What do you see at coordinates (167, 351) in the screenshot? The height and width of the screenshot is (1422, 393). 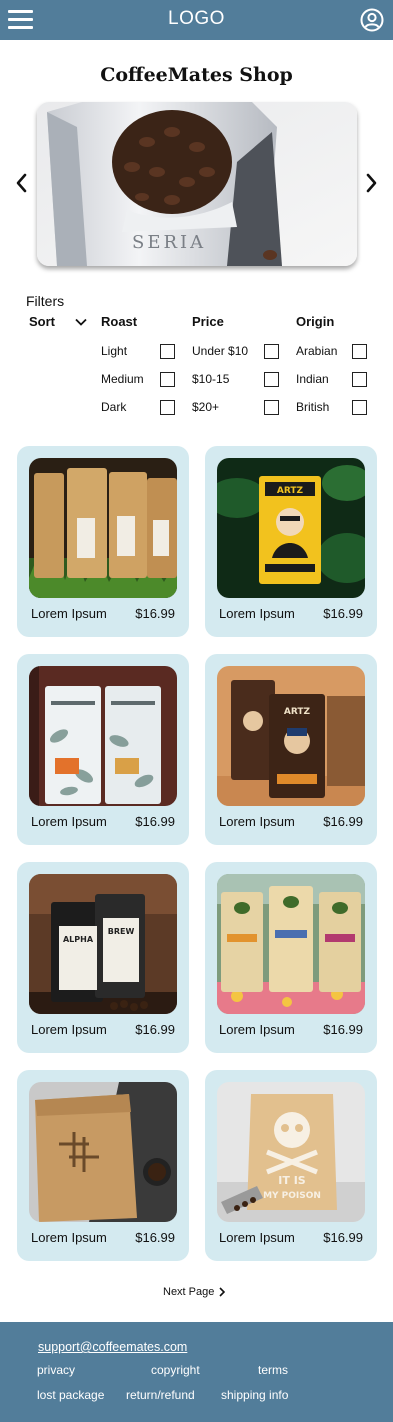 I see `checkbox-light` at bounding box center [167, 351].